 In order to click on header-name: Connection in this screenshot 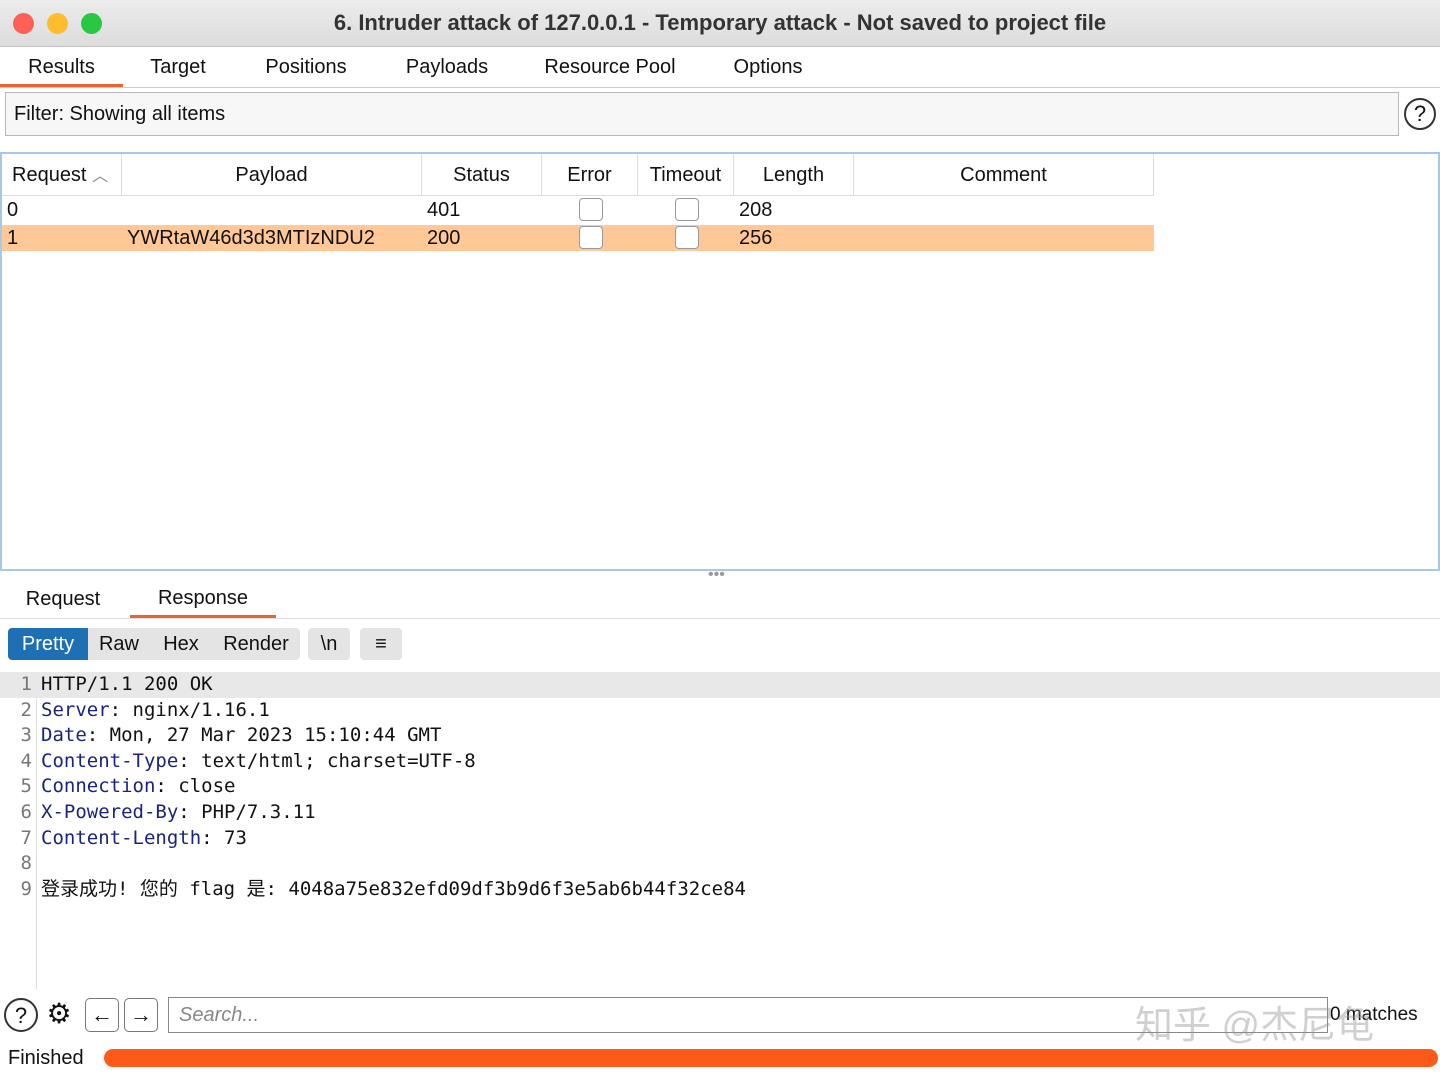, I will do `click(98, 786)`.